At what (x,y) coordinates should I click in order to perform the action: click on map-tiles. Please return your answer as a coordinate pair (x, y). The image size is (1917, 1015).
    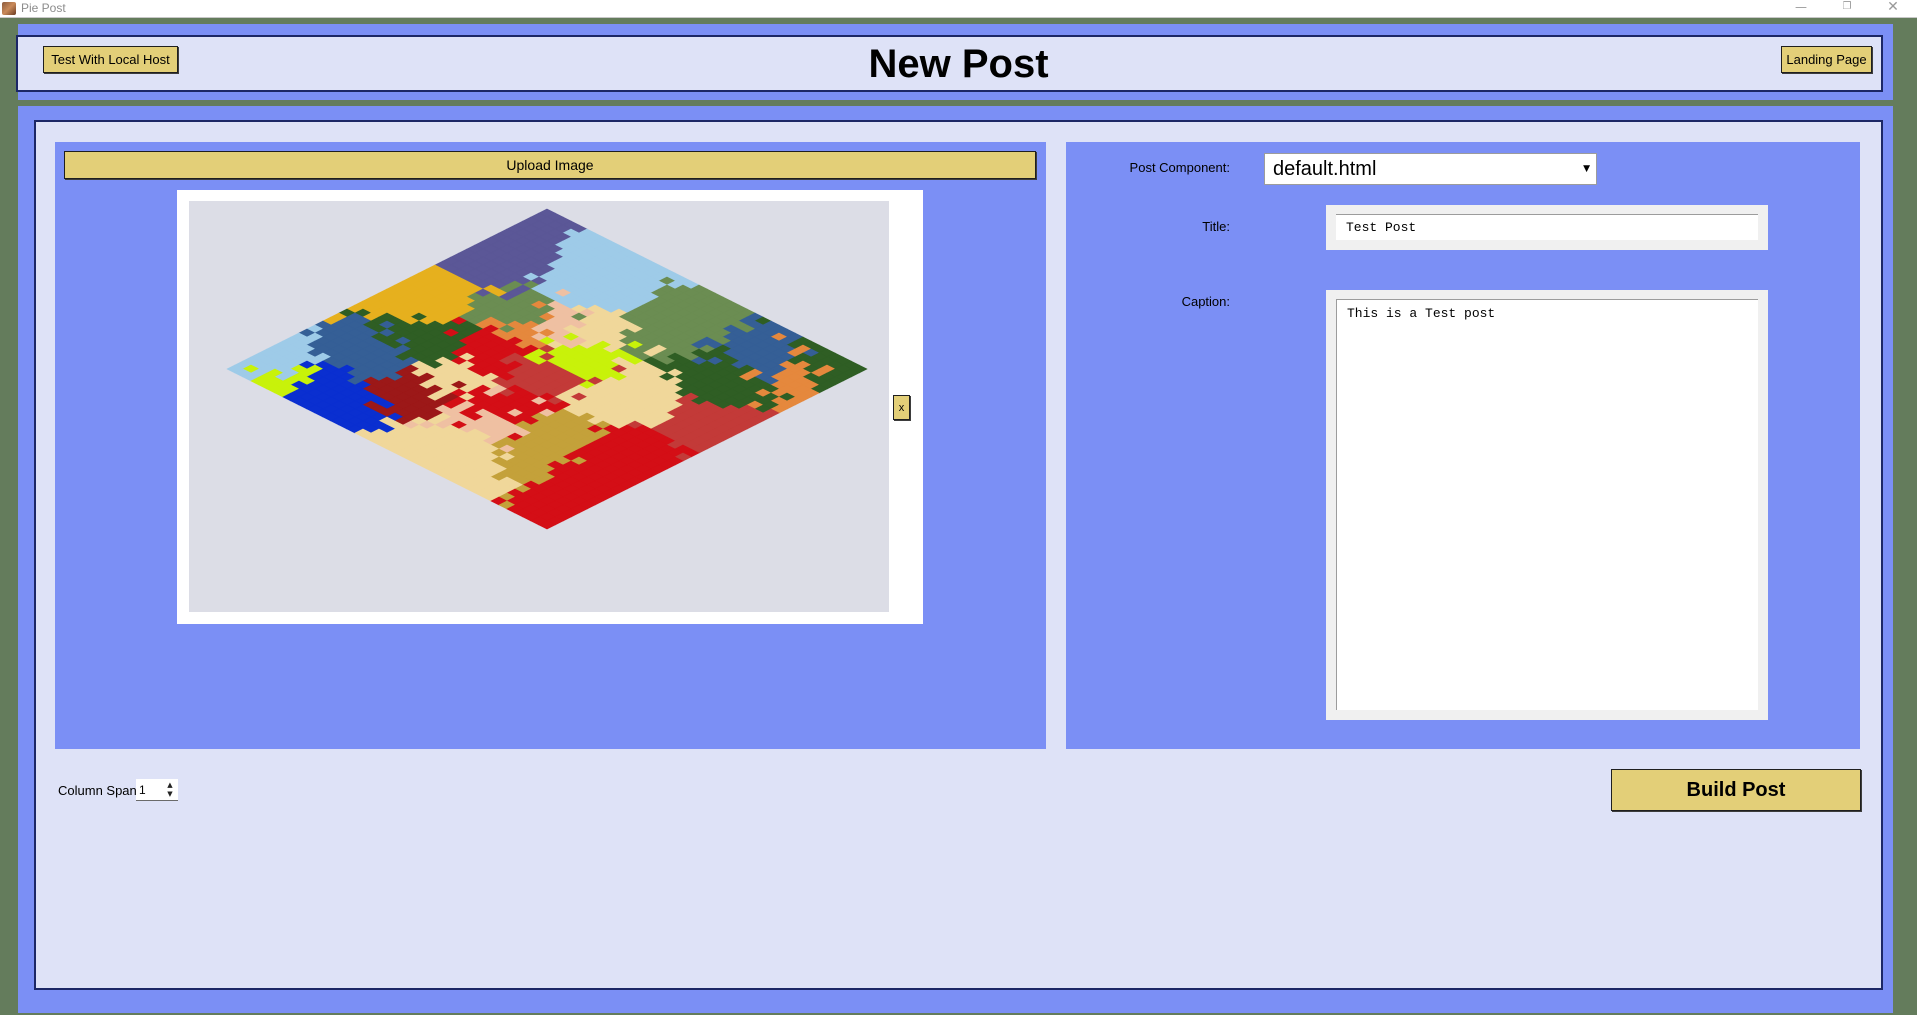
    Looking at the image, I should click on (547, 369).